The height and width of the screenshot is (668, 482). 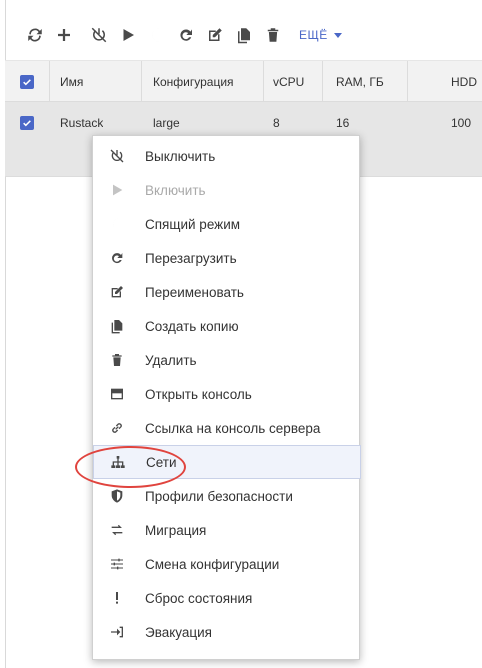 I want to click on menu-item-copy: Создать копию, so click(x=227, y=326).